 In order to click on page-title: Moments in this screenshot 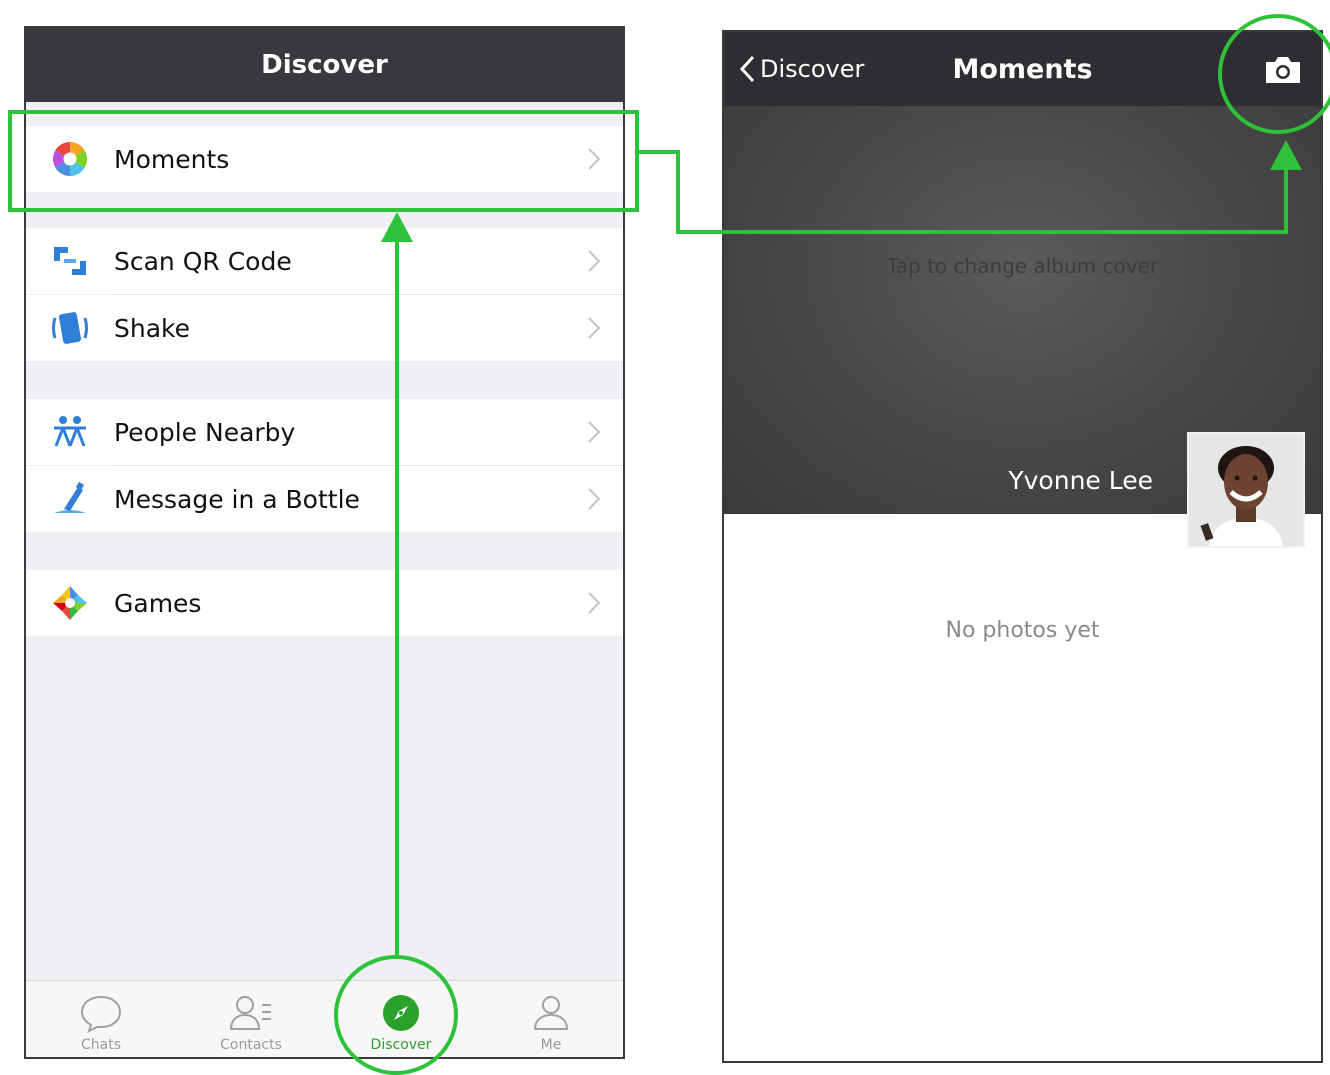, I will do `click(1022, 69)`.